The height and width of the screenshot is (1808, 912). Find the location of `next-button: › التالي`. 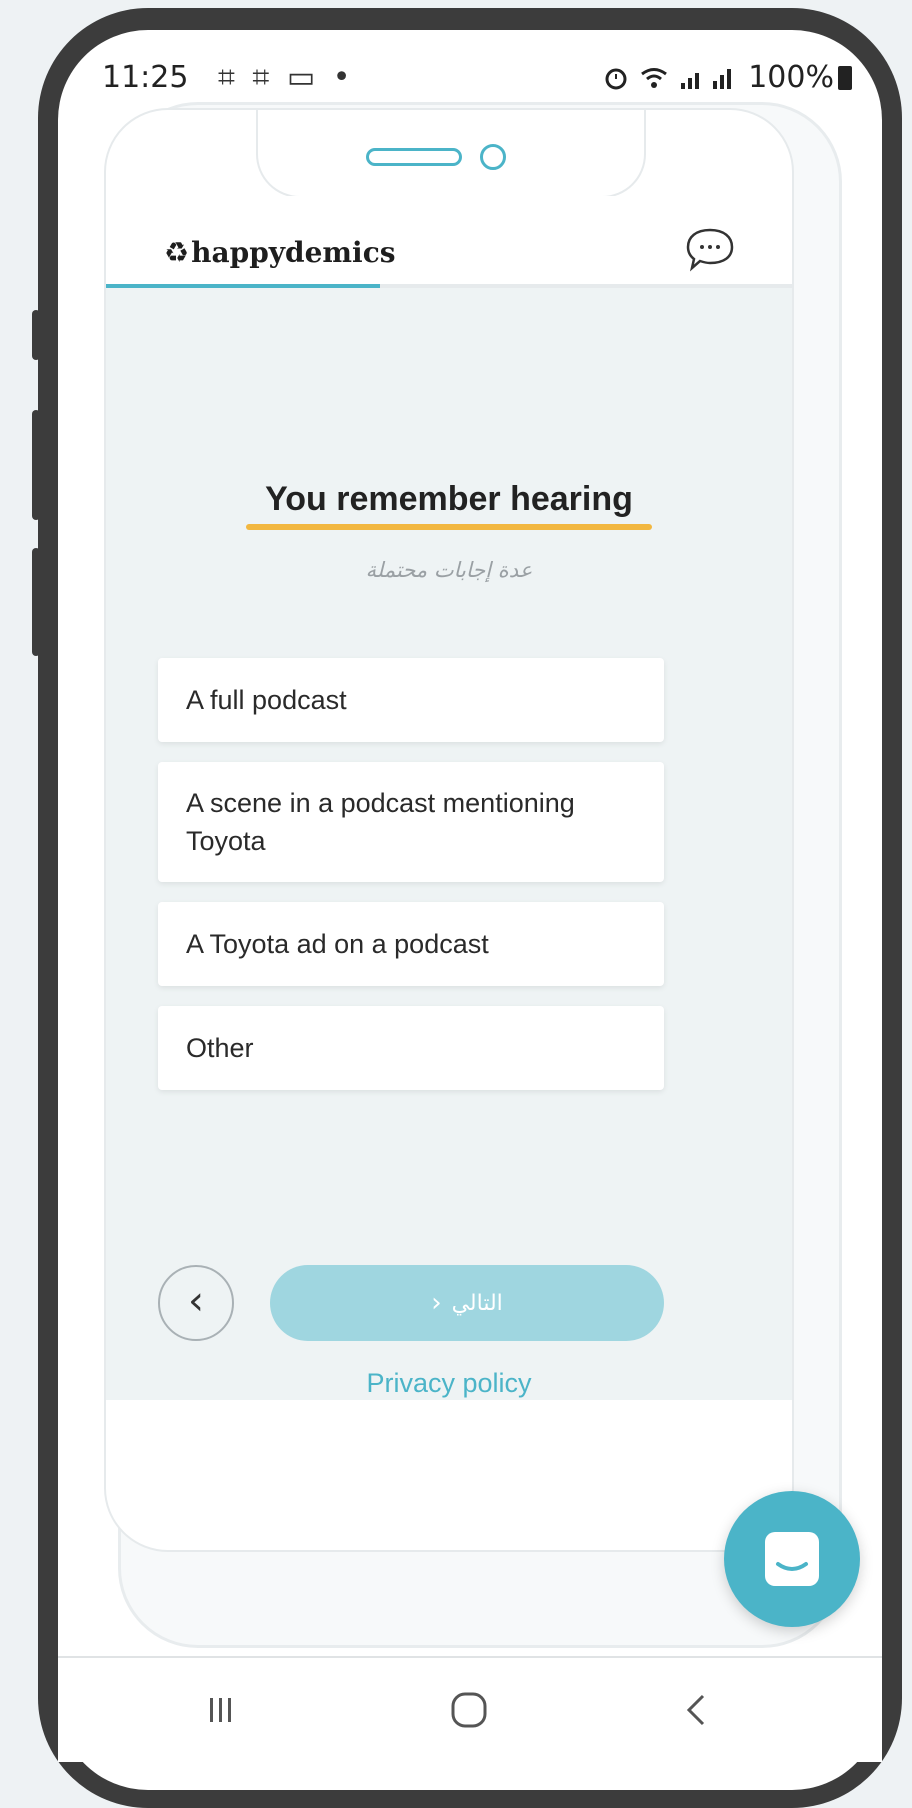

next-button: › التالي is located at coordinates (467, 1303).